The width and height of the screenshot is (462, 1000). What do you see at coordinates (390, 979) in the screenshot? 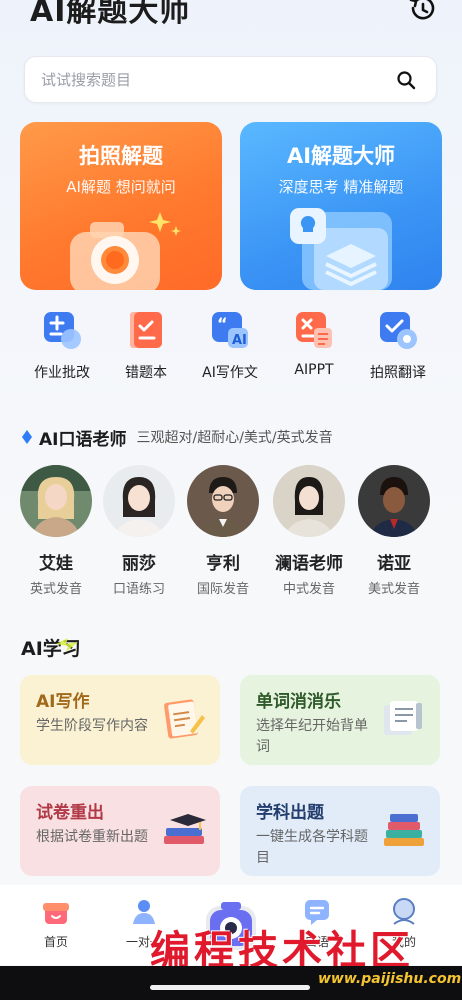
I see `watermark-url: www.paijishu.com` at bounding box center [390, 979].